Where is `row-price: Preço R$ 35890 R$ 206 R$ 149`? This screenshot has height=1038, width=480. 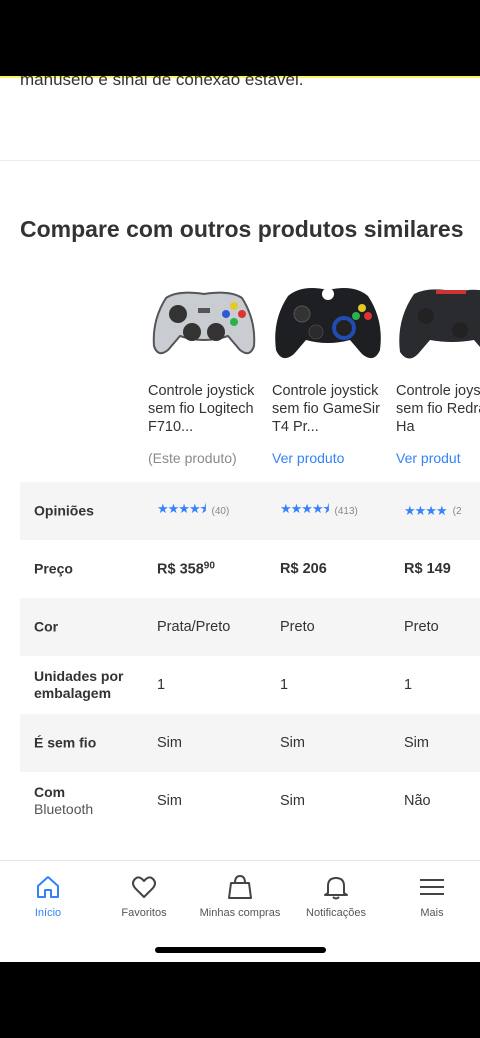
row-price: Preço R$ 35890 R$ 206 R$ 149 is located at coordinates (250, 569).